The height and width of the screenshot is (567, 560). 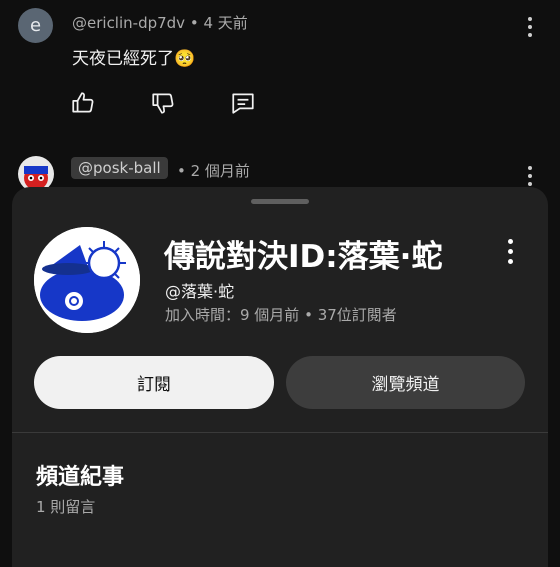 I want to click on section-title: 頻道紀事, so click(x=80, y=475).